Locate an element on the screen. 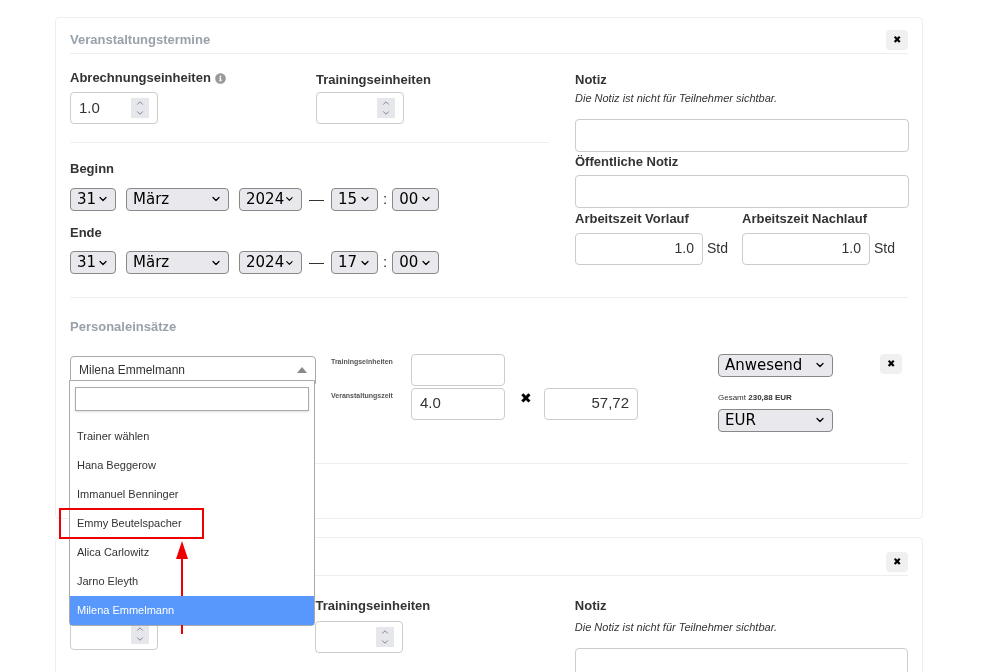 This screenshot has width=1003, height=672. dropdown-option: Emmy Beutelspacher is located at coordinates (192, 523).